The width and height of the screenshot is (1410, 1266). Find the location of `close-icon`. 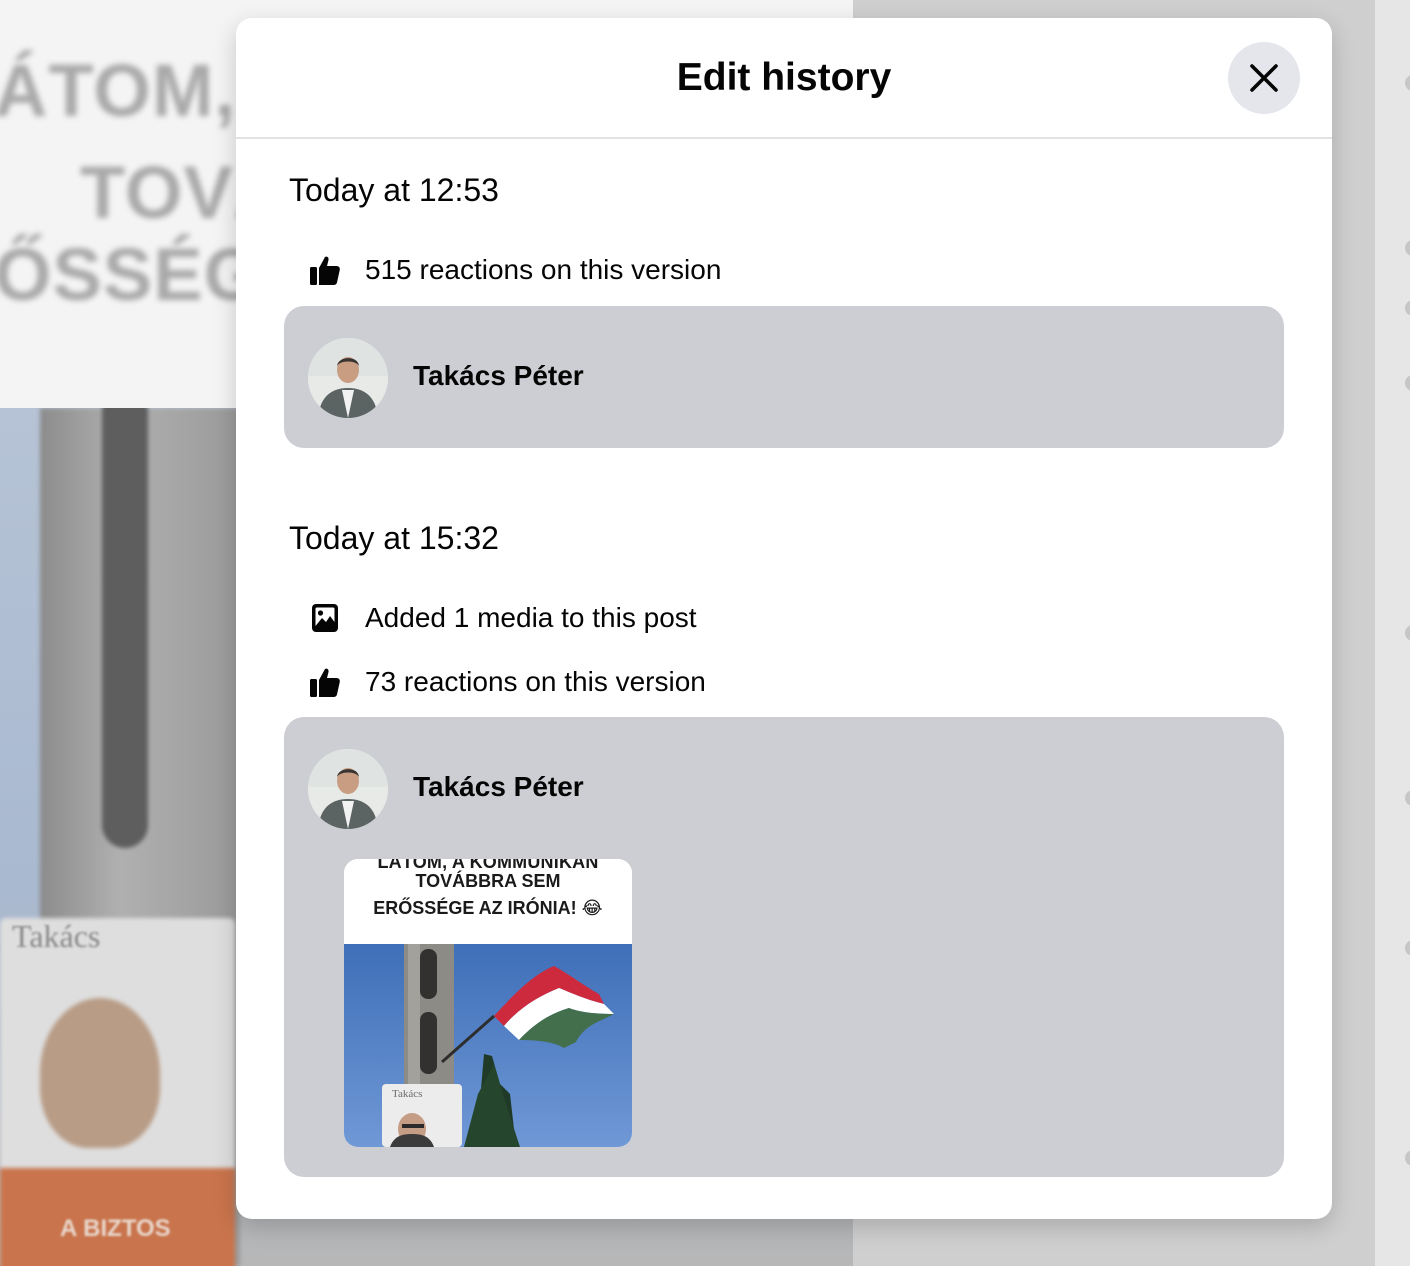

close-icon is located at coordinates (1264, 78).